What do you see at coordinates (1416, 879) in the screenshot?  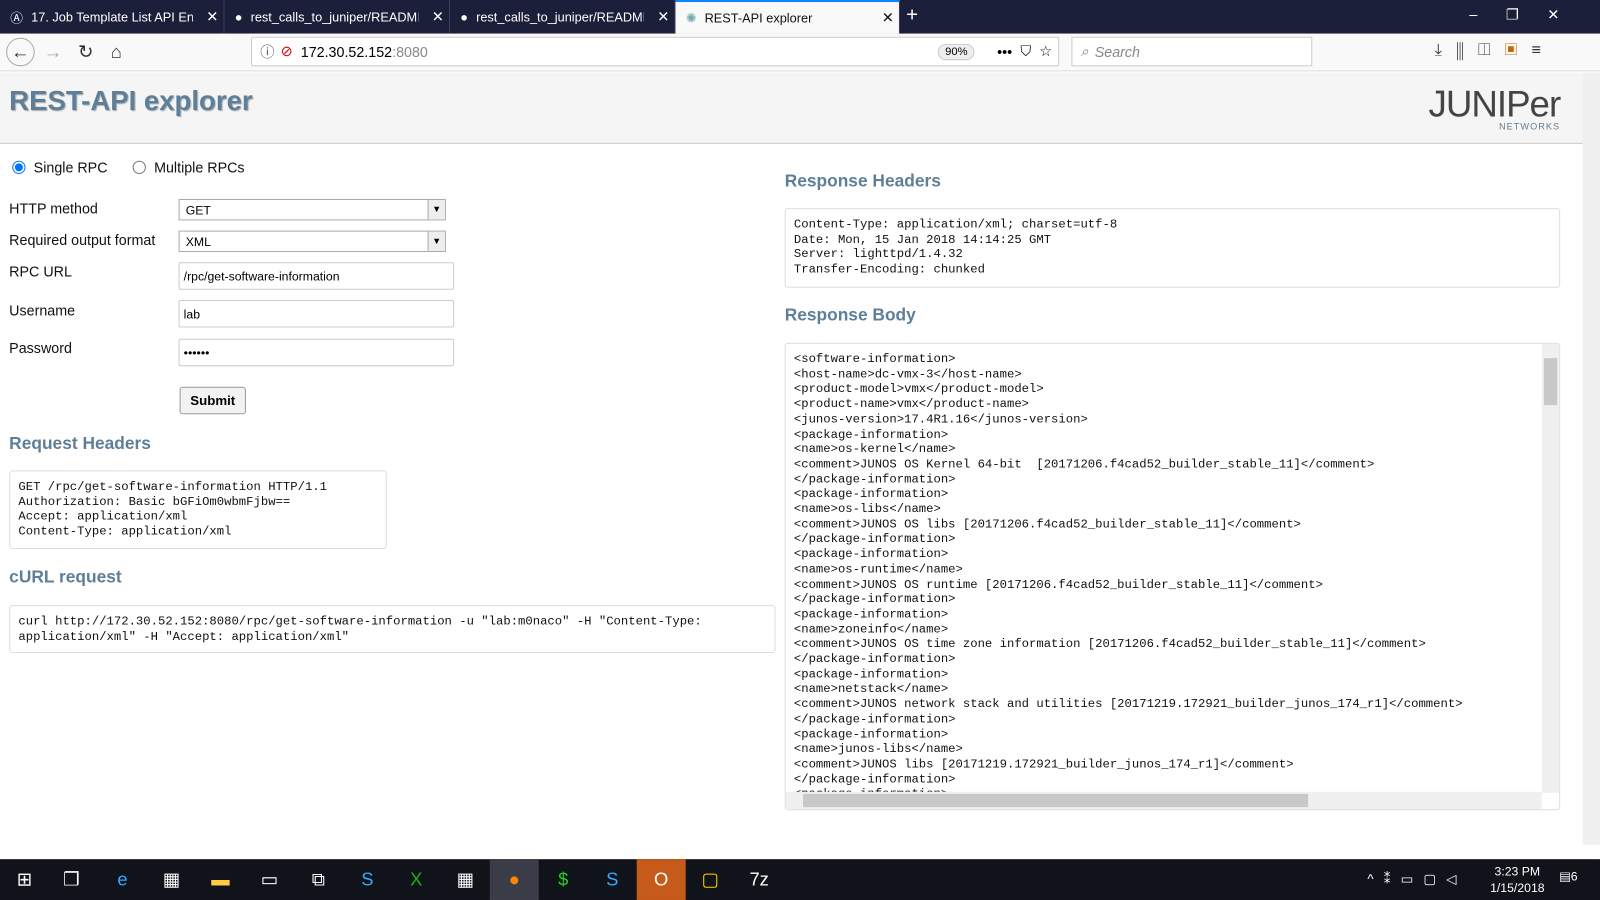 I see `system-tray-icons: ^⁑▭▢◁` at bounding box center [1416, 879].